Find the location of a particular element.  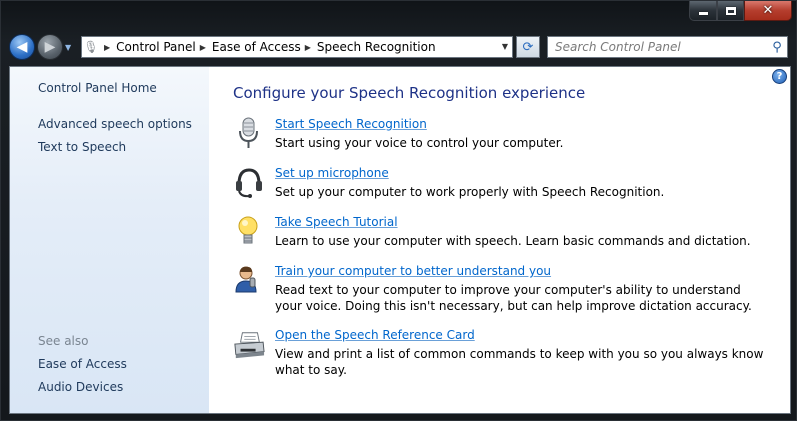

printer-icon is located at coordinates (249, 345).